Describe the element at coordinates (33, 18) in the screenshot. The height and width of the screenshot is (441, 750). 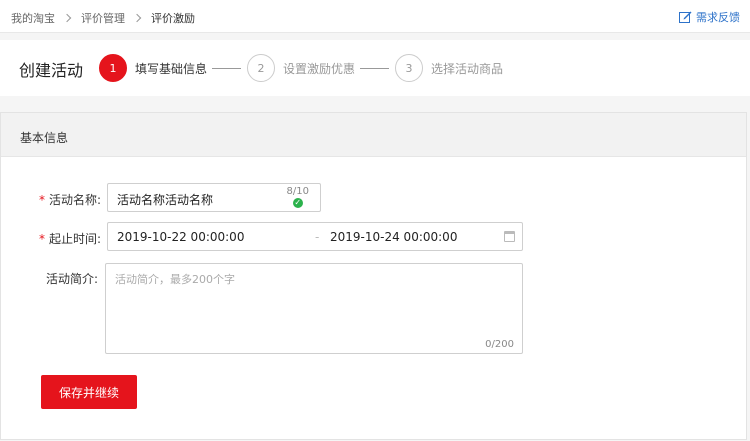
I see `breadcrumb-item-my-taobao: 我的淘宝` at that location.